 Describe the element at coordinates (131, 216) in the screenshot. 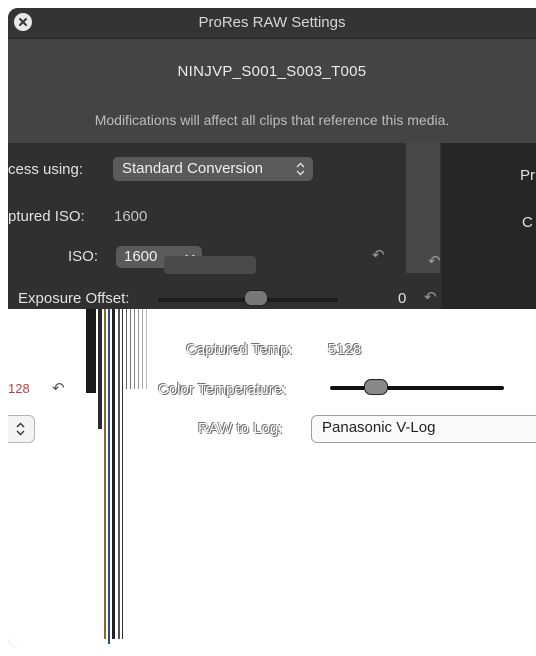

I see `captured-iso-value: 1600` at that location.